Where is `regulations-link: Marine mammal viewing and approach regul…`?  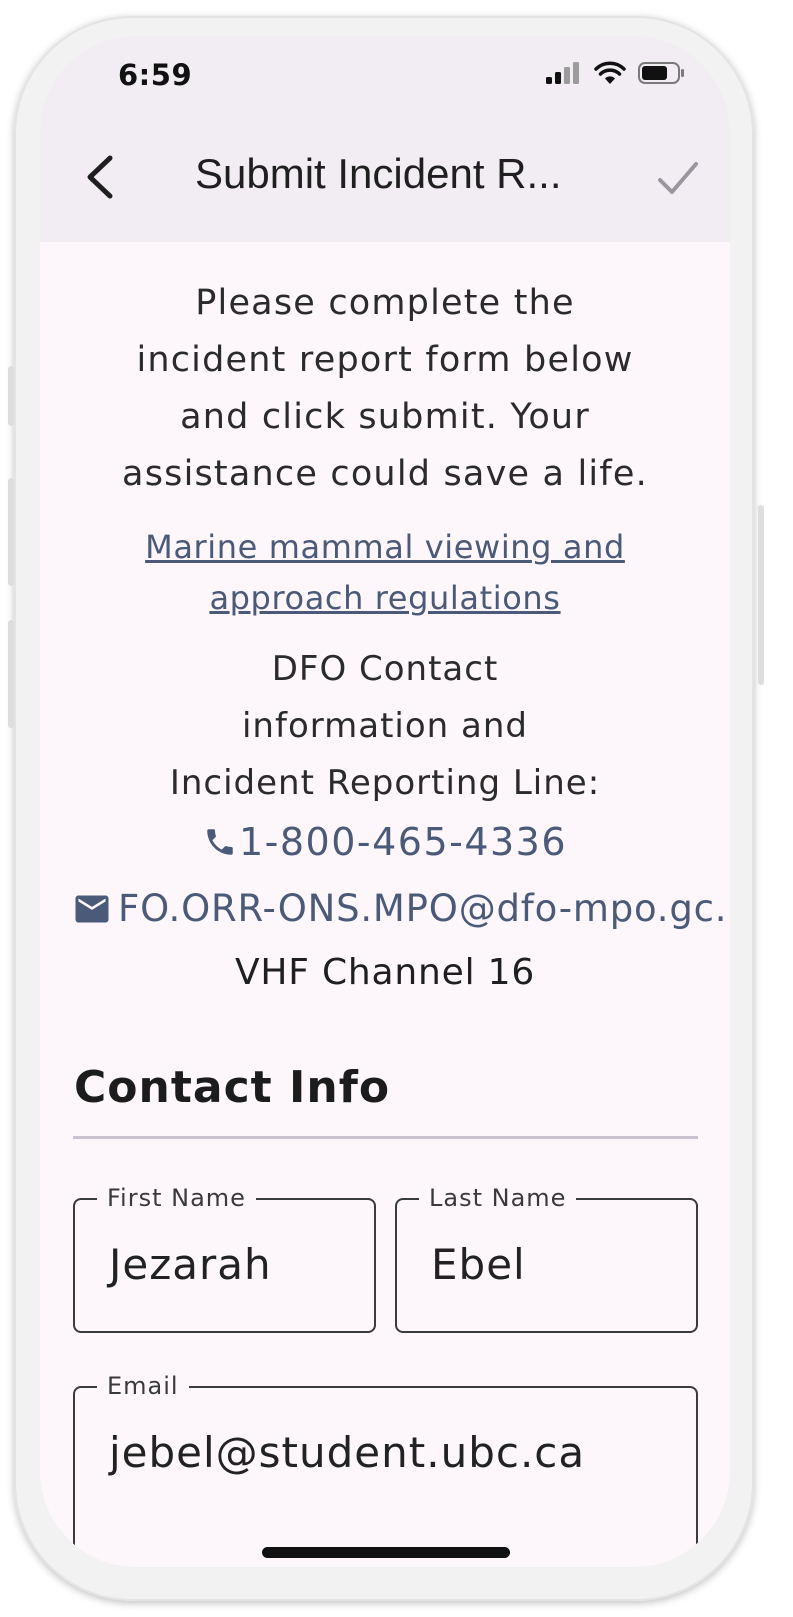
regulations-link: Marine mammal viewing and approach regul… is located at coordinates (385, 573).